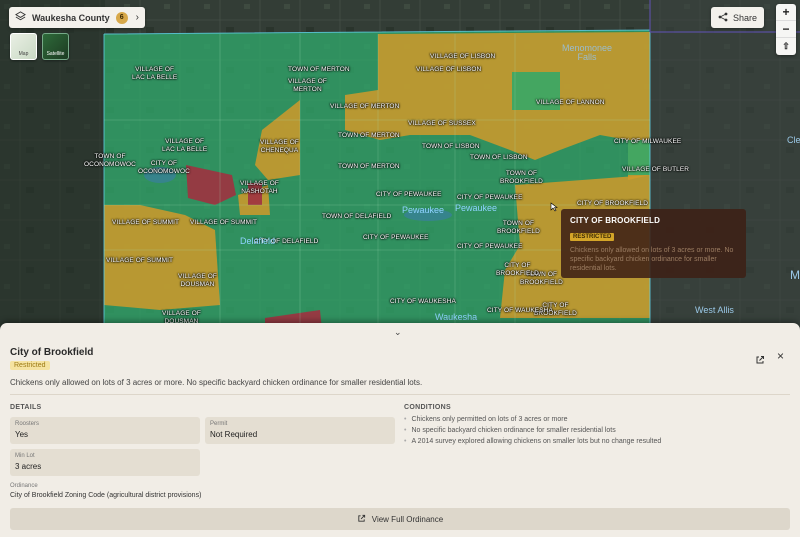  I want to click on share-button: Share, so click(737, 17).